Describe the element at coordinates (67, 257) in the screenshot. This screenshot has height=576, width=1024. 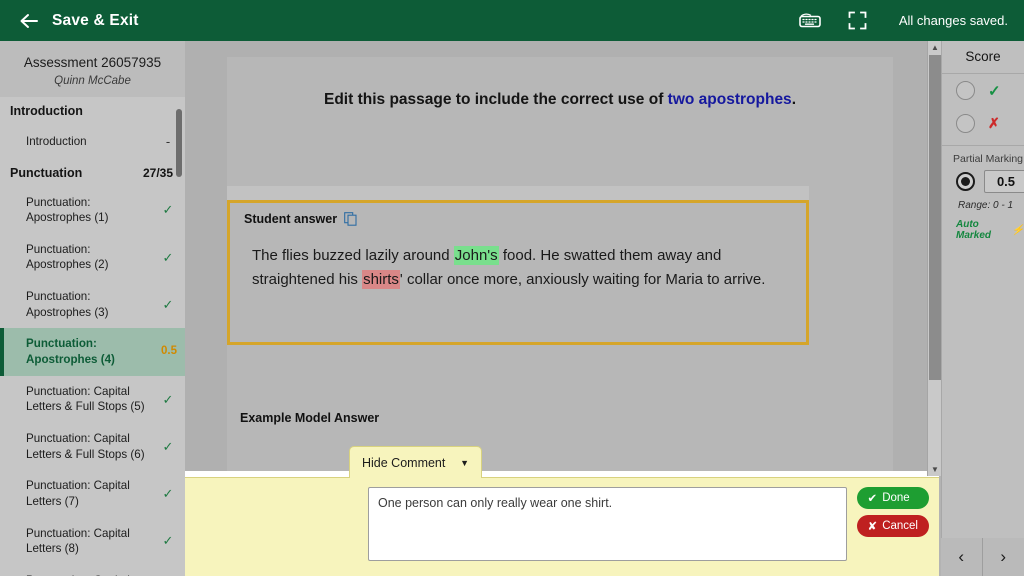
I see `sidebar-item-label: Punctuation: Apostrophes (2)` at that location.